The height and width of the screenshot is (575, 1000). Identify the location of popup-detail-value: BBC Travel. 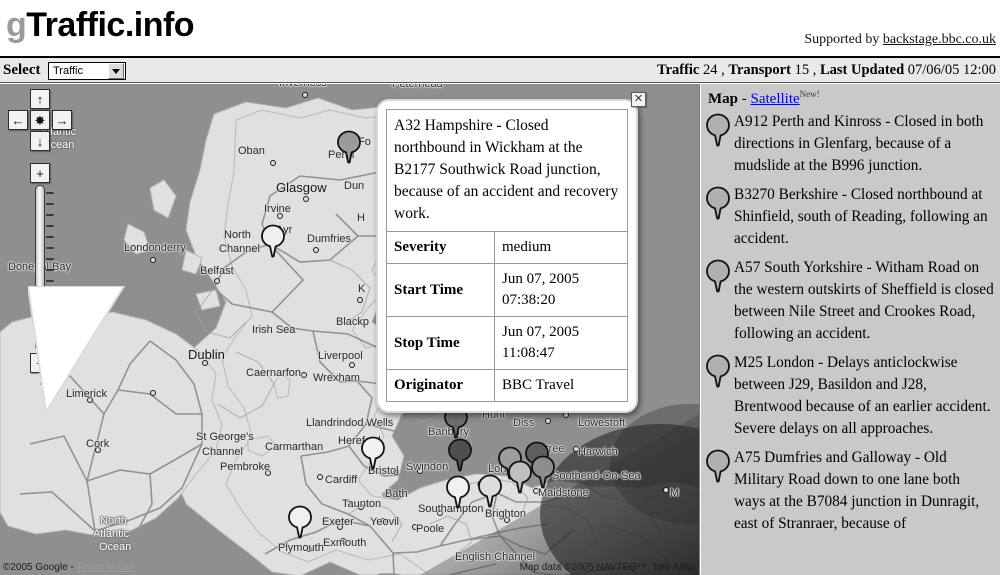
(561, 385).